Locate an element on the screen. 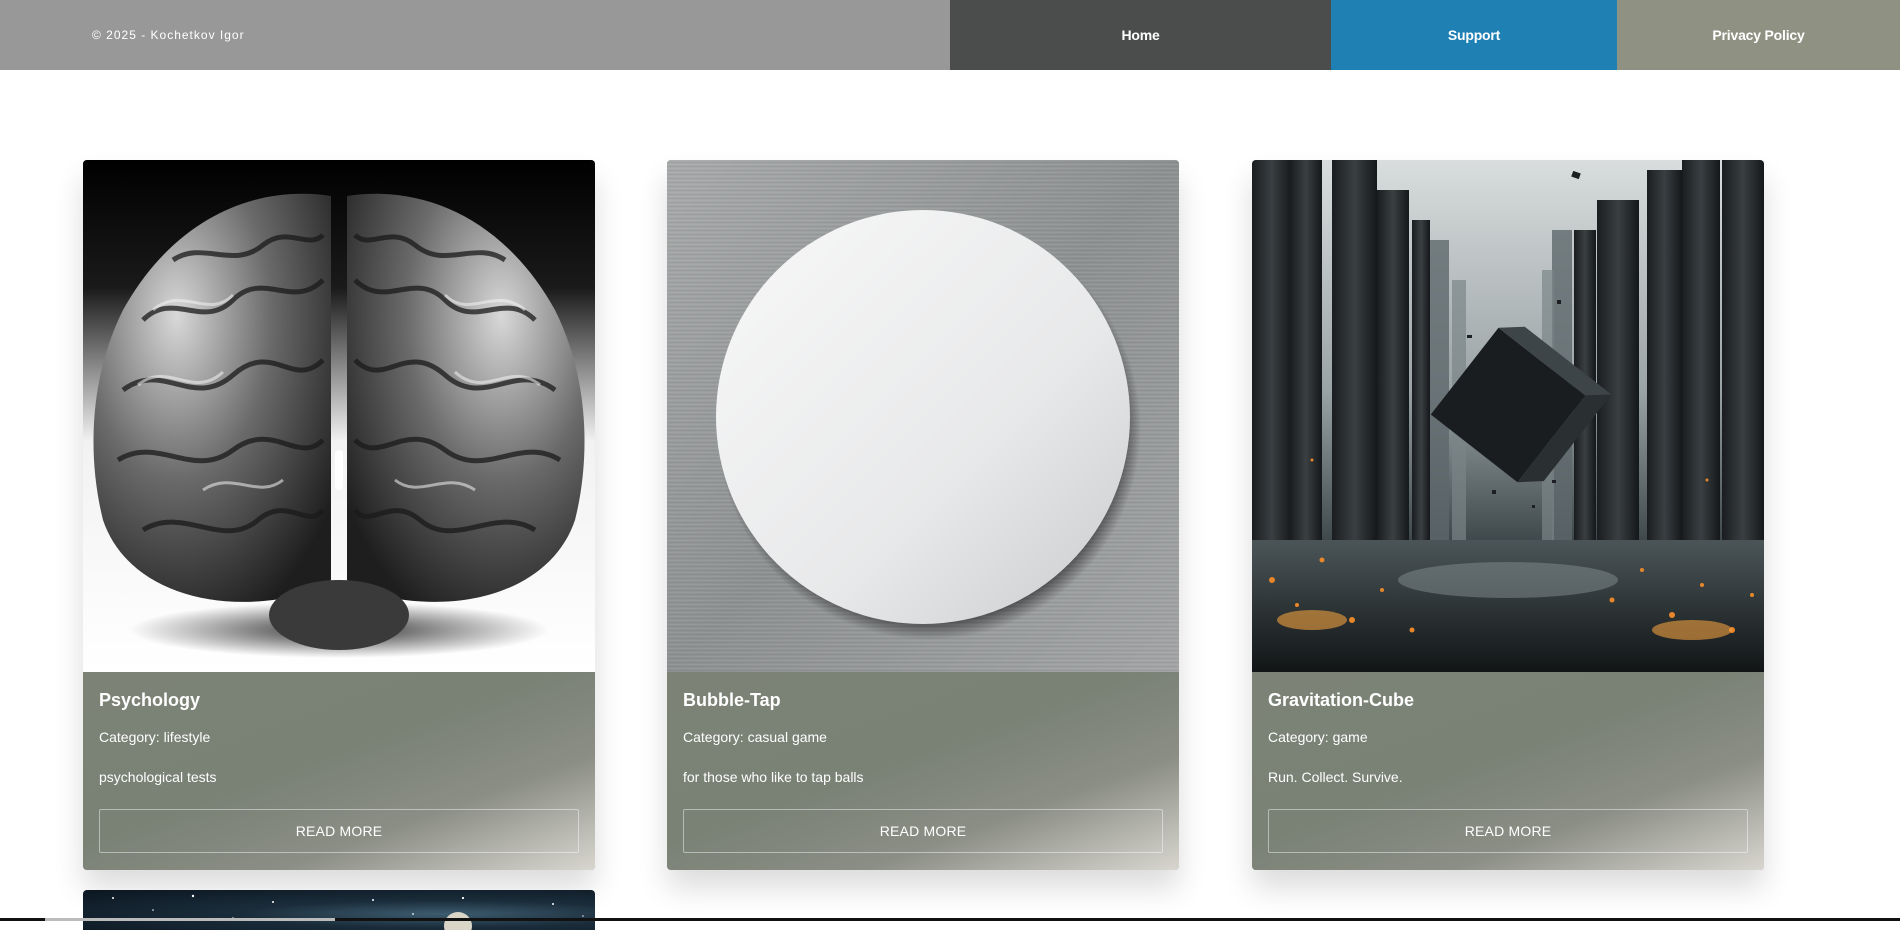  nav-support-link: Support is located at coordinates (1474, 35).